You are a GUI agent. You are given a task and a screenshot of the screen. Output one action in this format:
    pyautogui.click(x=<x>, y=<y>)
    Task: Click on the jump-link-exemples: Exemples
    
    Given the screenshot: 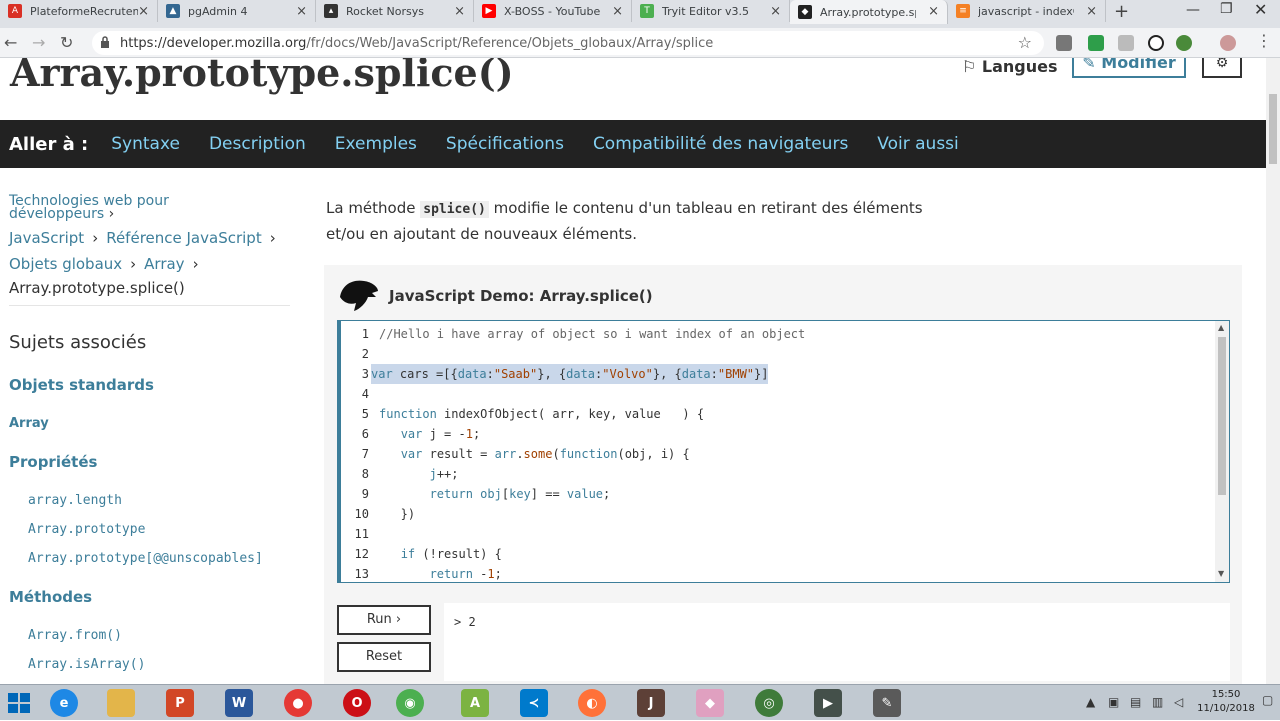 What is the action you would take?
    pyautogui.click(x=376, y=144)
    